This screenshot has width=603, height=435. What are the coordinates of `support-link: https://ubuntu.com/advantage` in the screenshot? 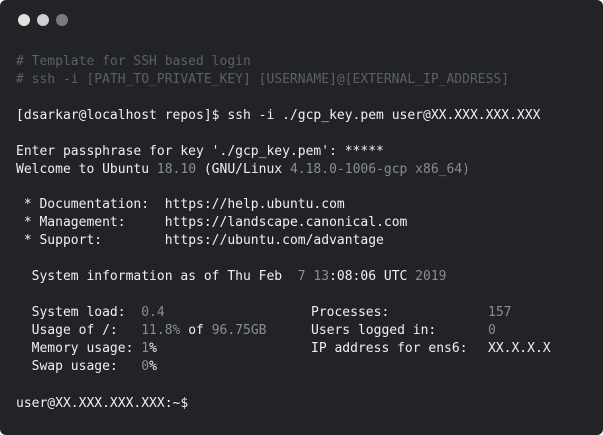 It's located at (274, 240).